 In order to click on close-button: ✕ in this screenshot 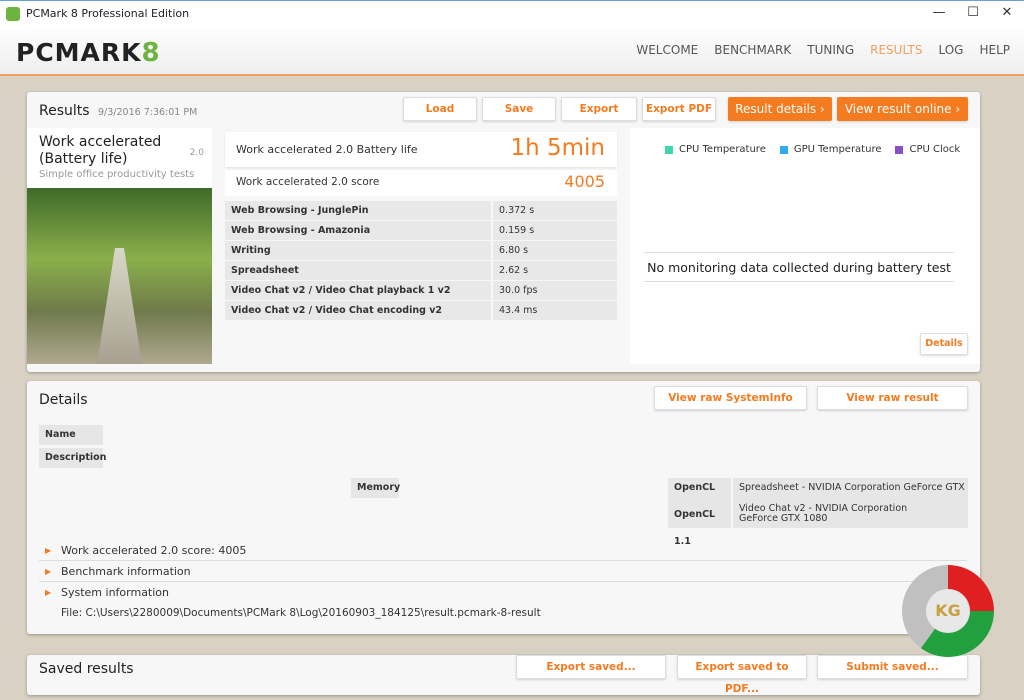, I will do `click(1007, 13)`.